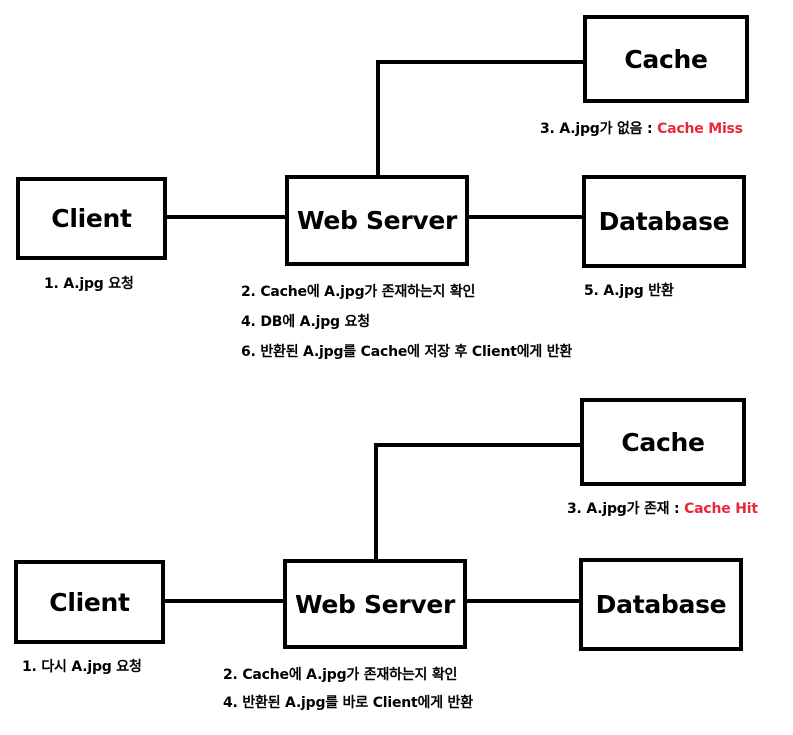 The image size is (793, 735). I want to click on note-step1: 1. 다시 A.jpg 요청, so click(82, 667).